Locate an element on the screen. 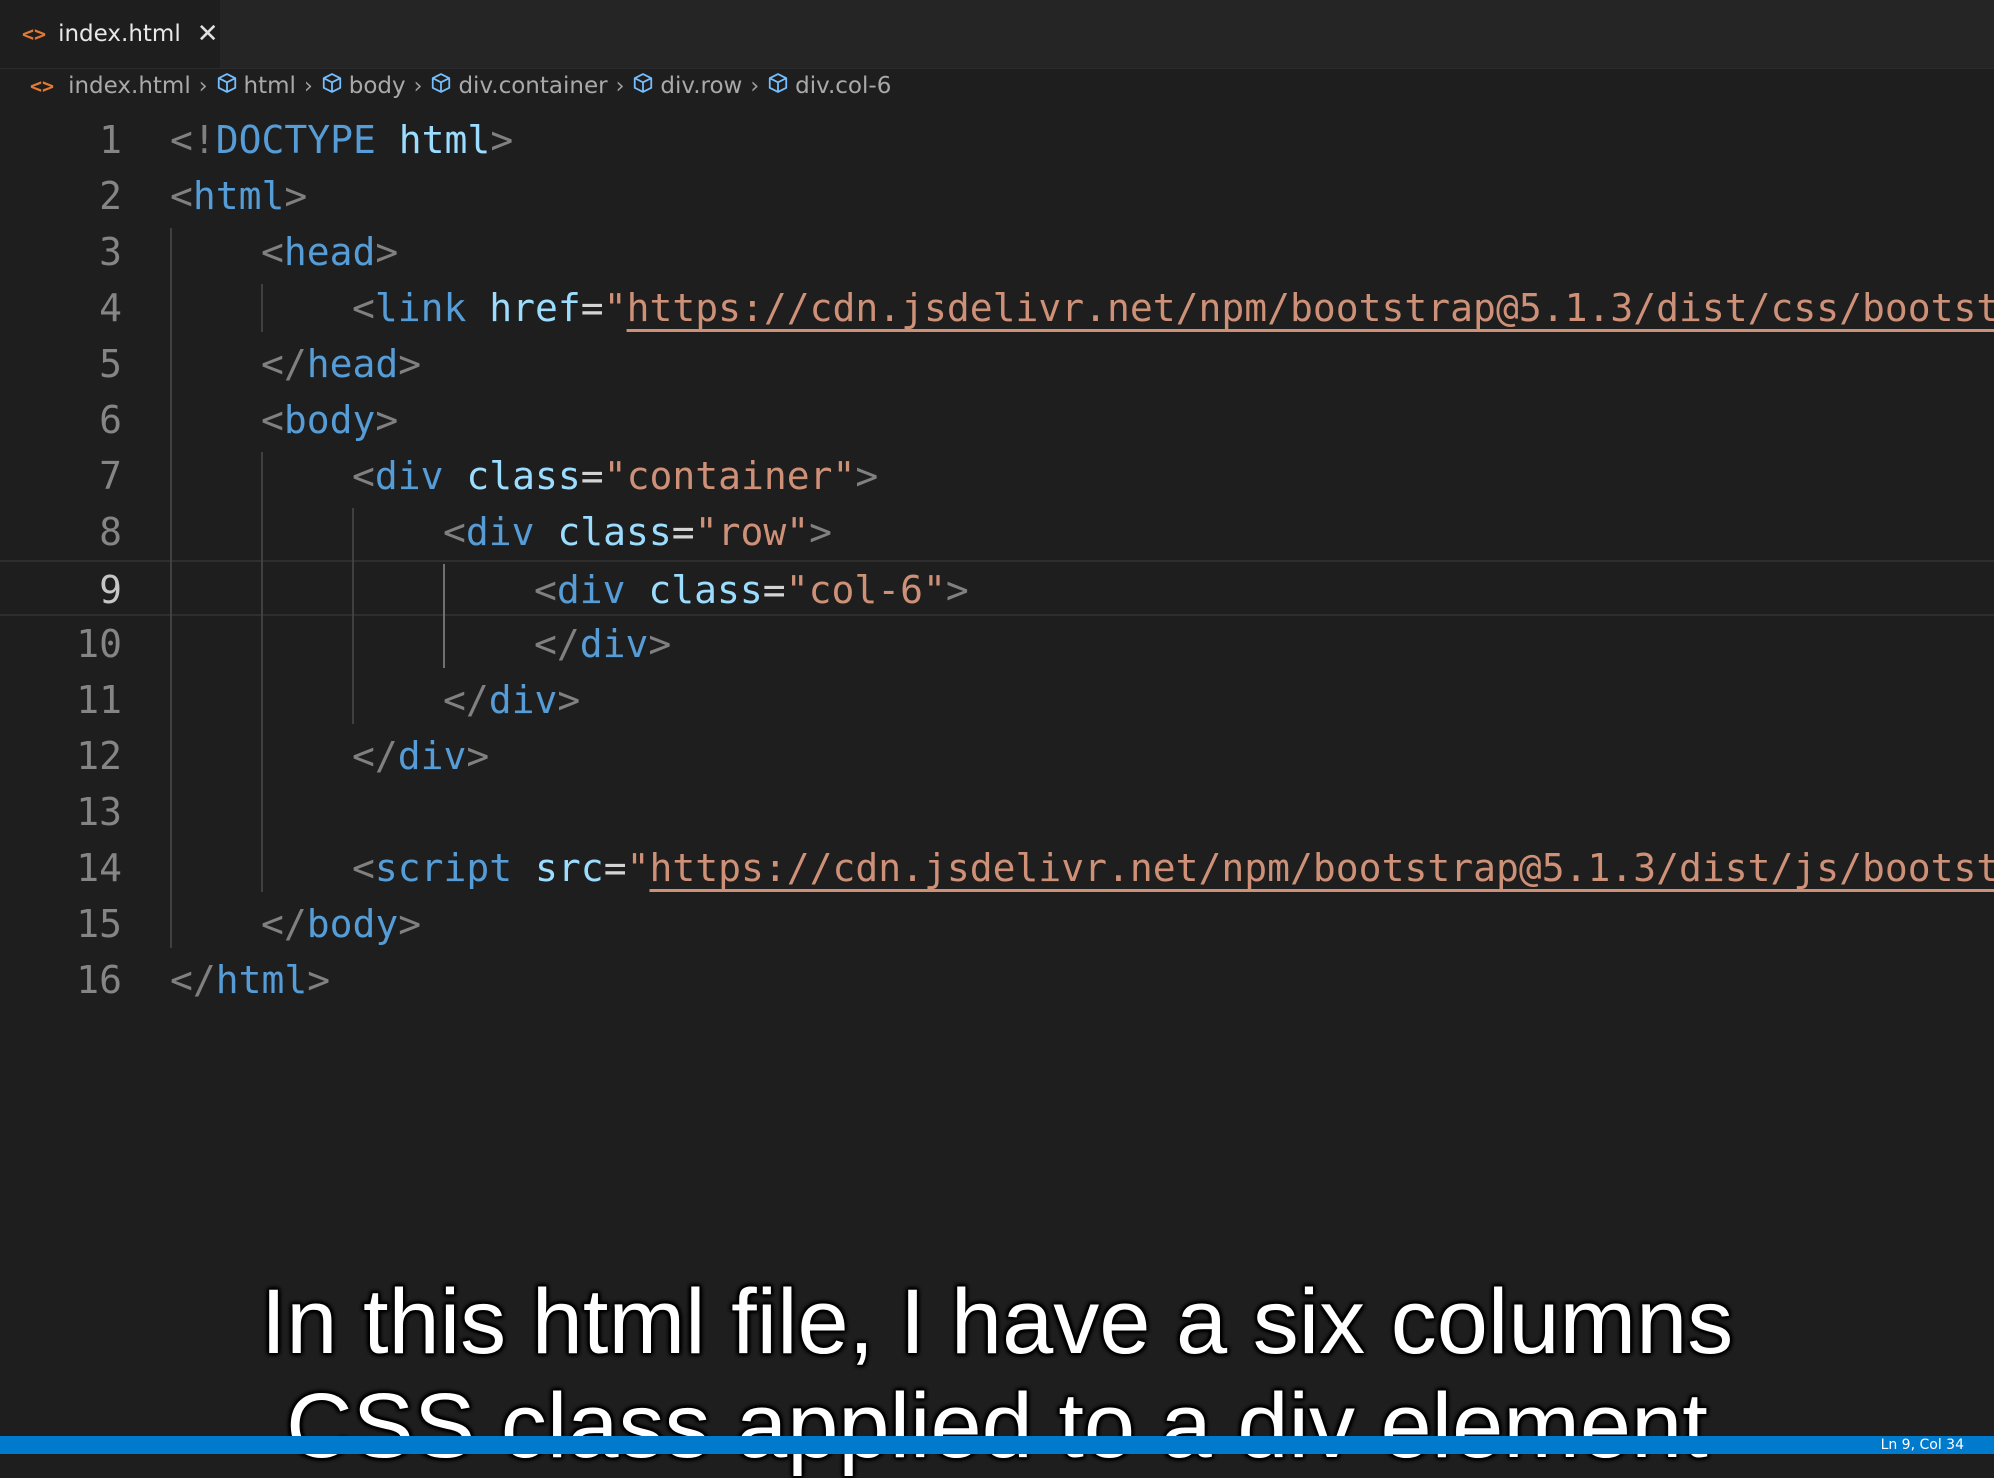  close-icon: ✕ is located at coordinates (208, 34).